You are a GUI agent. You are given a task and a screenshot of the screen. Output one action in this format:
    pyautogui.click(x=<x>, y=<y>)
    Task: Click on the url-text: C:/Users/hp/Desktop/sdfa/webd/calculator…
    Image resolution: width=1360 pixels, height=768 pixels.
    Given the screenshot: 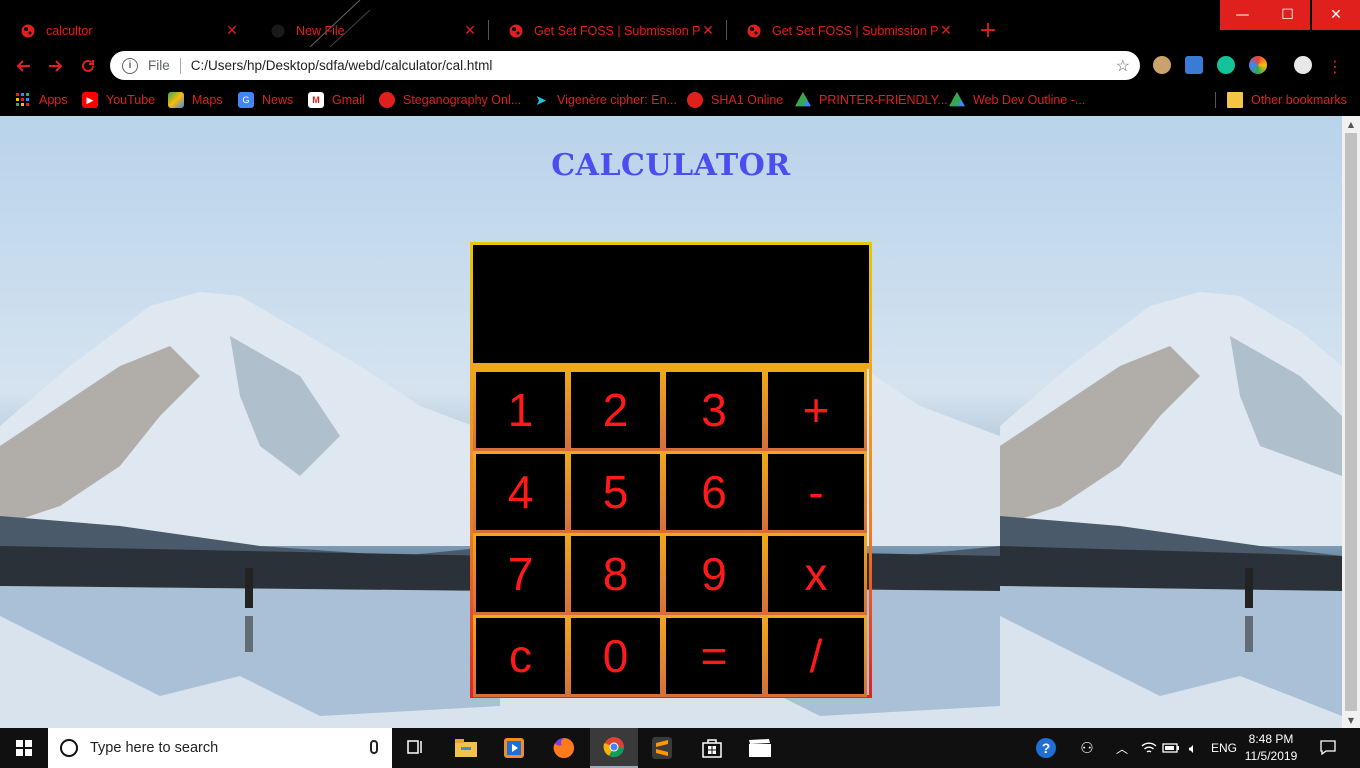 What is the action you would take?
    pyautogui.click(x=653, y=65)
    